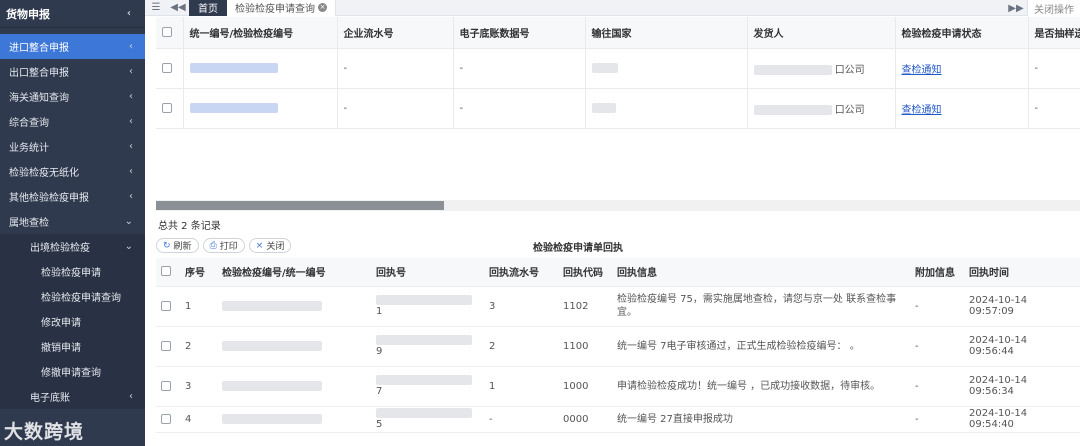 This screenshot has width=1080, height=446. What do you see at coordinates (761, 272) in the screenshot?
I see `column-header: 回执信息` at bounding box center [761, 272].